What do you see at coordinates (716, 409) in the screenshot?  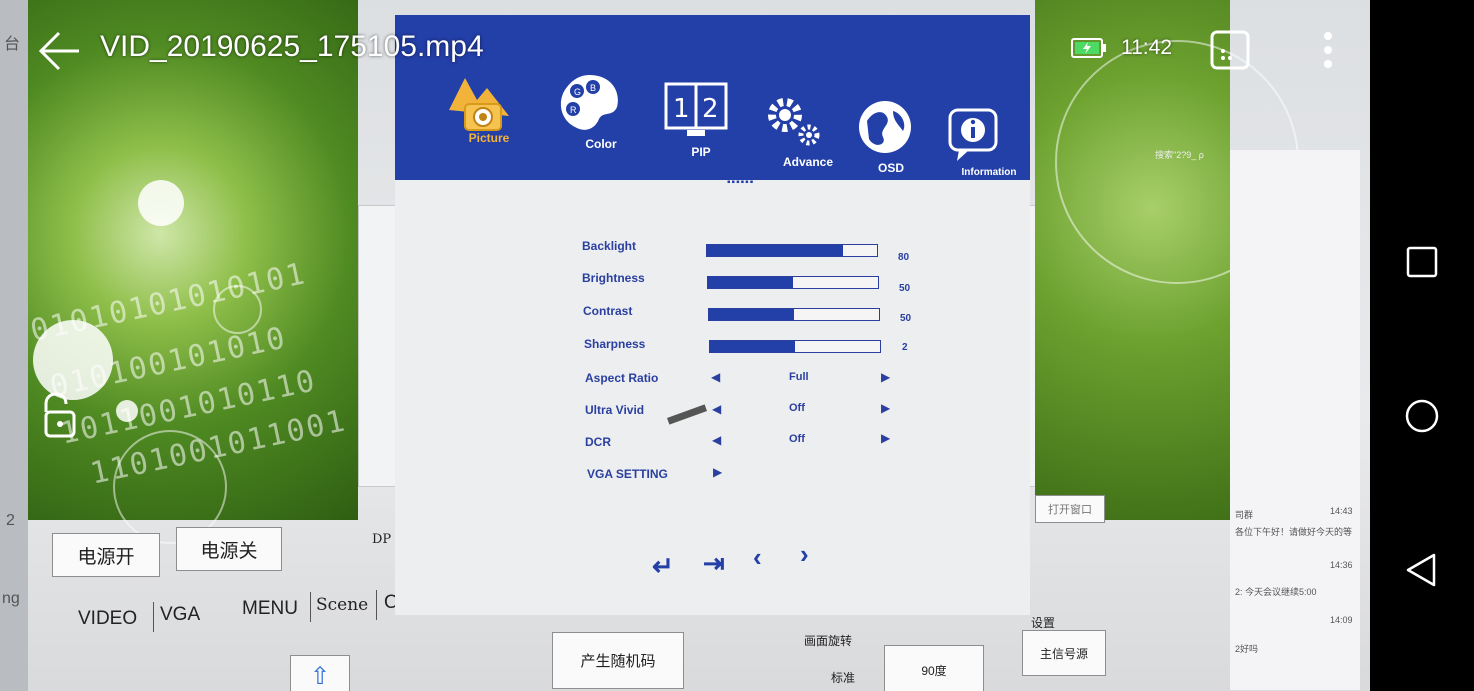 I see `ultra-vivid-left-icon: ◀` at bounding box center [716, 409].